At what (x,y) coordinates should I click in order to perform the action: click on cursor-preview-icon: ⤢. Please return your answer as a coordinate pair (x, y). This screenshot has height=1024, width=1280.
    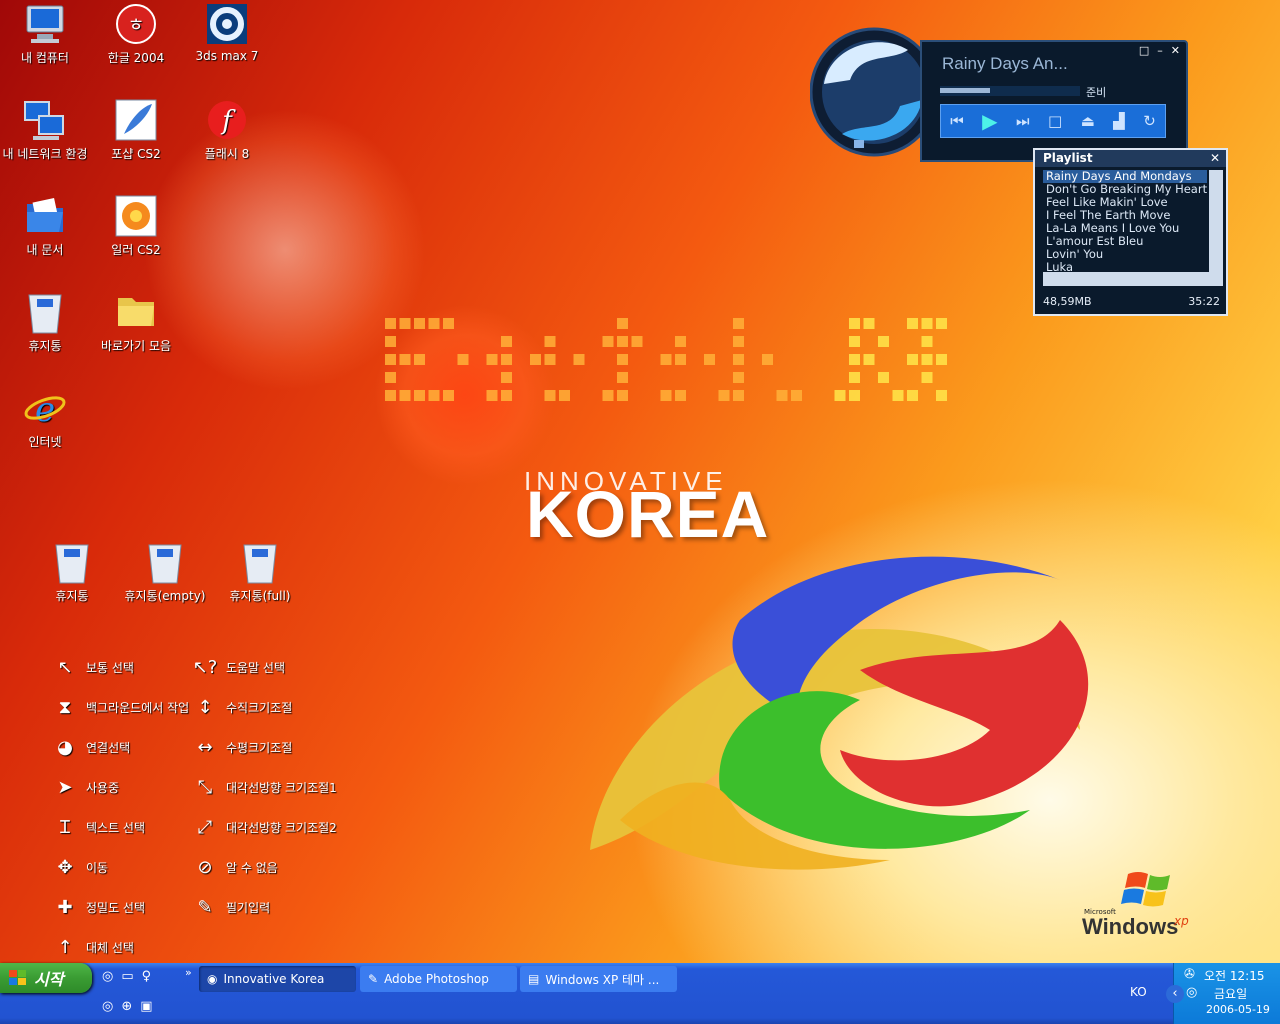
    Looking at the image, I should click on (205, 827).